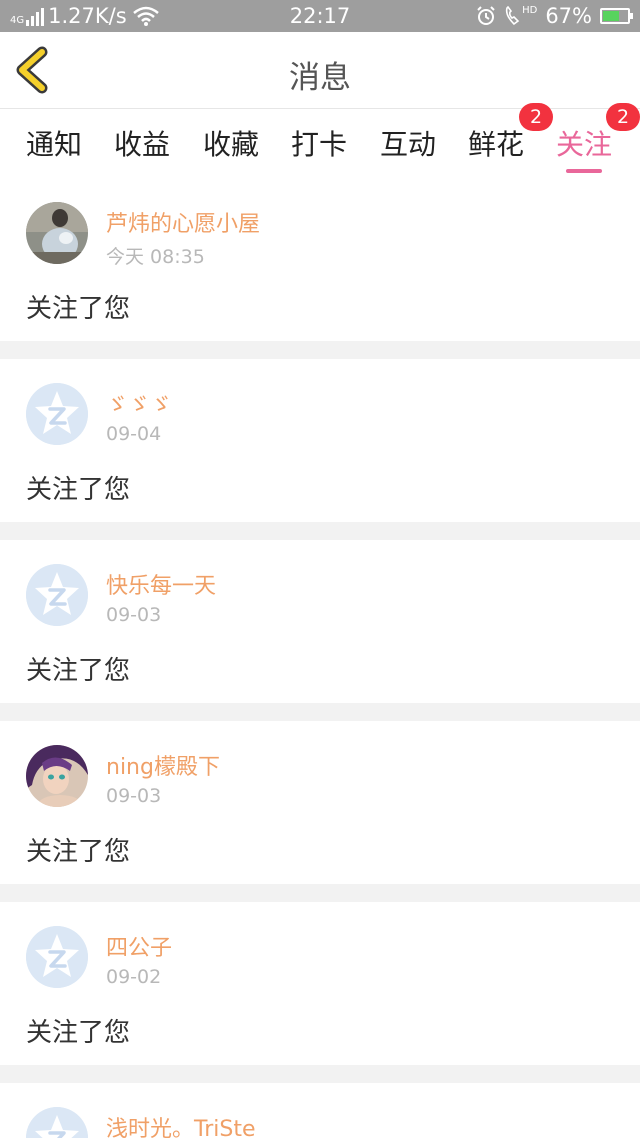 The height and width of the screenshot is (1138, 640). I want to click on tab-earnings: 收益, so click(142, 143).